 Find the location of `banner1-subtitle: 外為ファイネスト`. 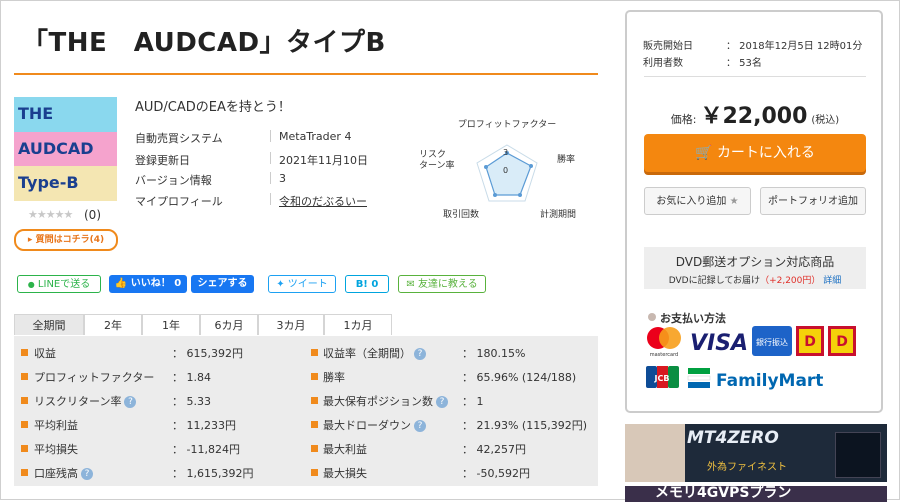

banner1-subtitle: 外為ファイネスト is located at coordinates (747, 467).